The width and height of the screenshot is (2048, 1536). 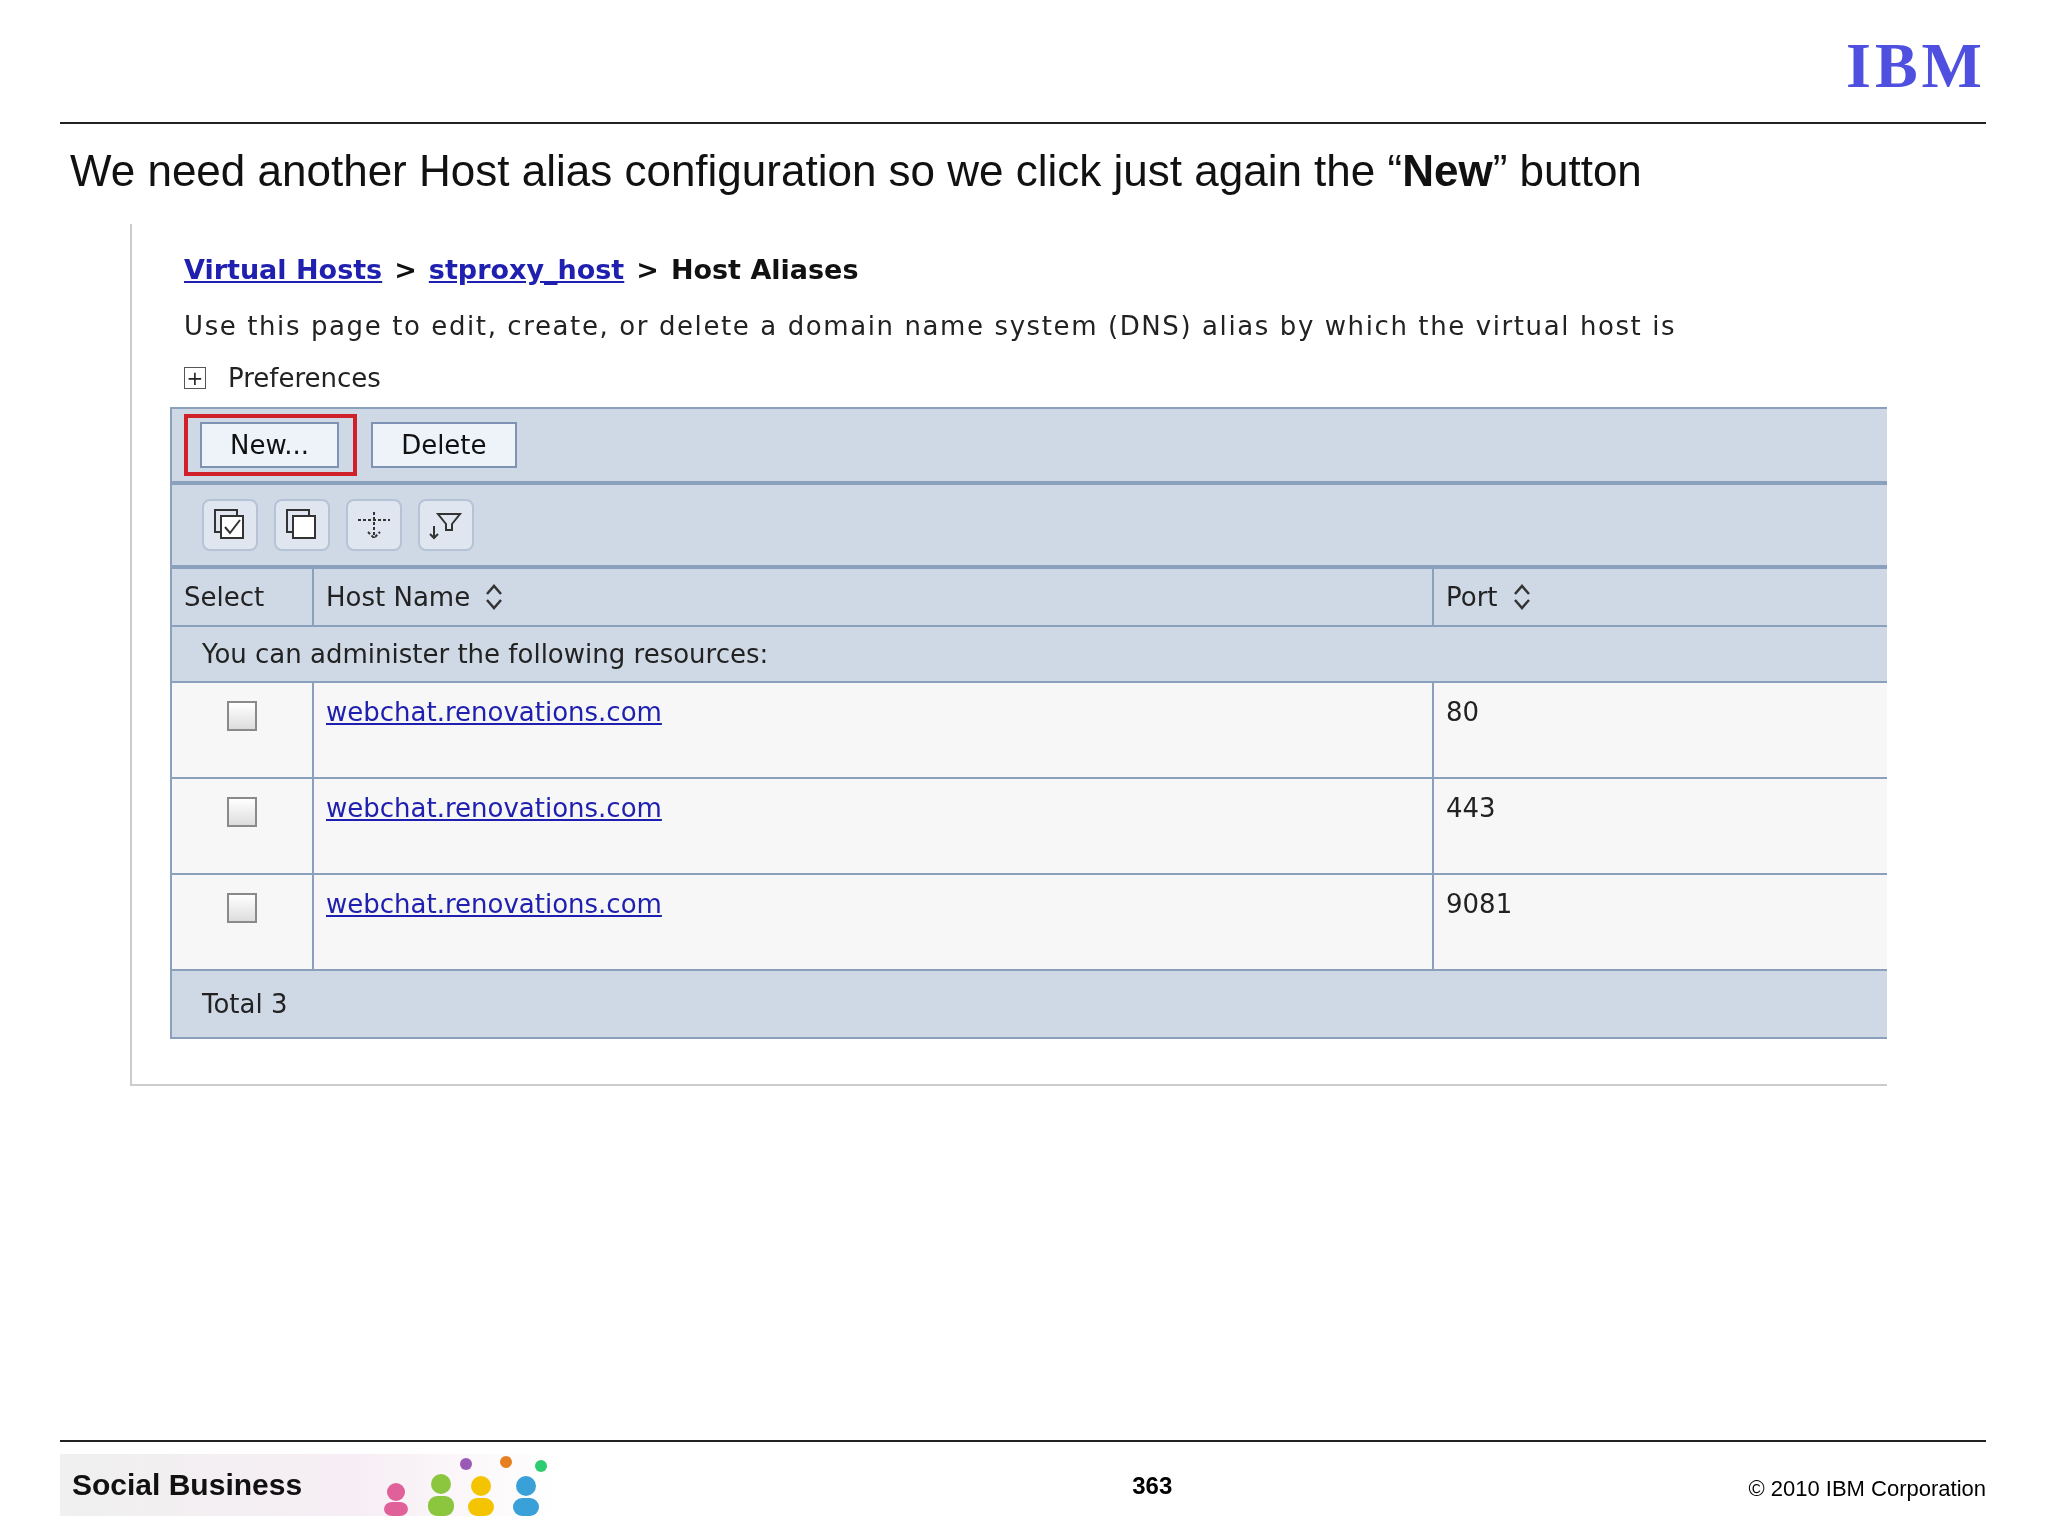 What do you see at coordinates (1152, 1485) in the screenshot?
I see `page-number: 363` at bounding box center [1152, 1485].